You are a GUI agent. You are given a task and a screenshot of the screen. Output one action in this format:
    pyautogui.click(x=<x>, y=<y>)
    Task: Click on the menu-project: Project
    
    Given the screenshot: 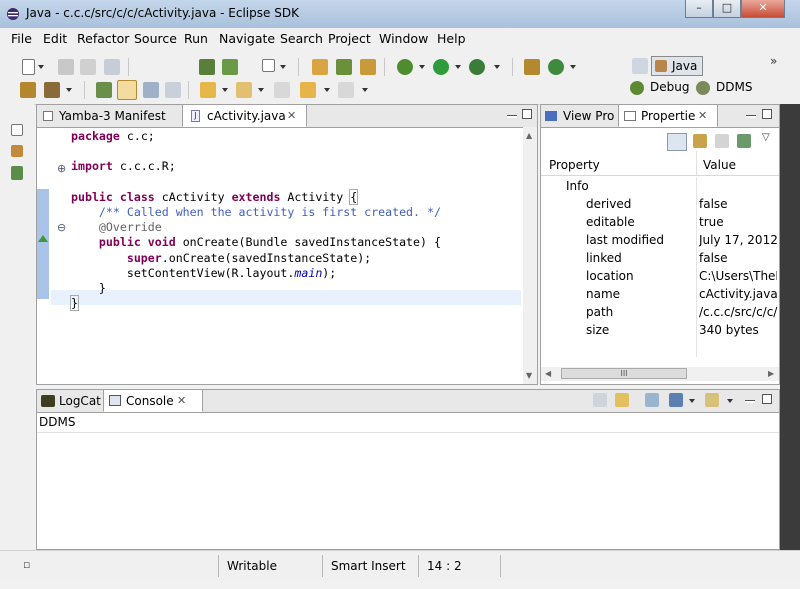 What is the action you would take?
    pyautogui.click(x=349, y=38)
    